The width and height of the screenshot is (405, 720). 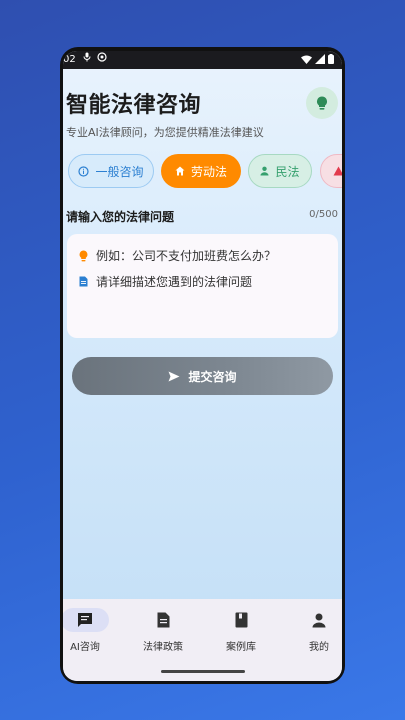 I want to click on chat-icon, so click(x=85, y=620).